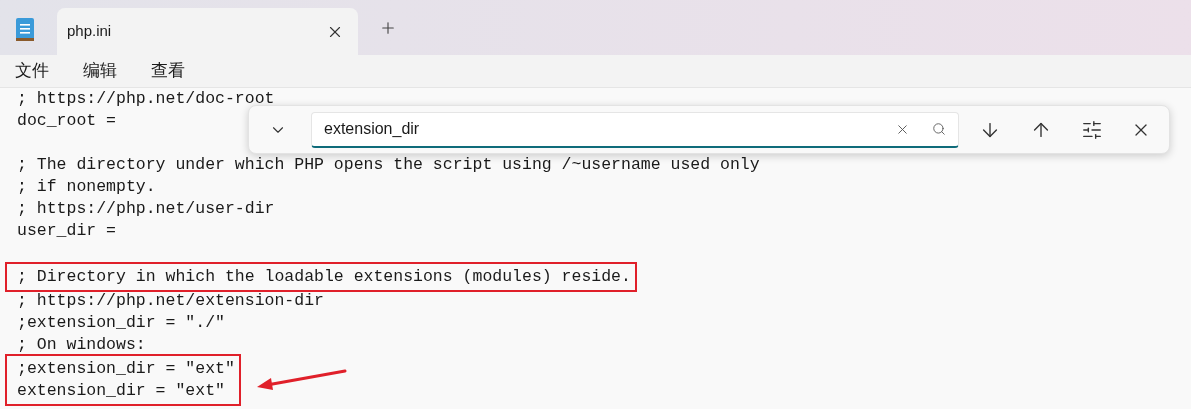 The image size is (1191, 409). I want to click on menu-item: 编辑, so click(100, 71).